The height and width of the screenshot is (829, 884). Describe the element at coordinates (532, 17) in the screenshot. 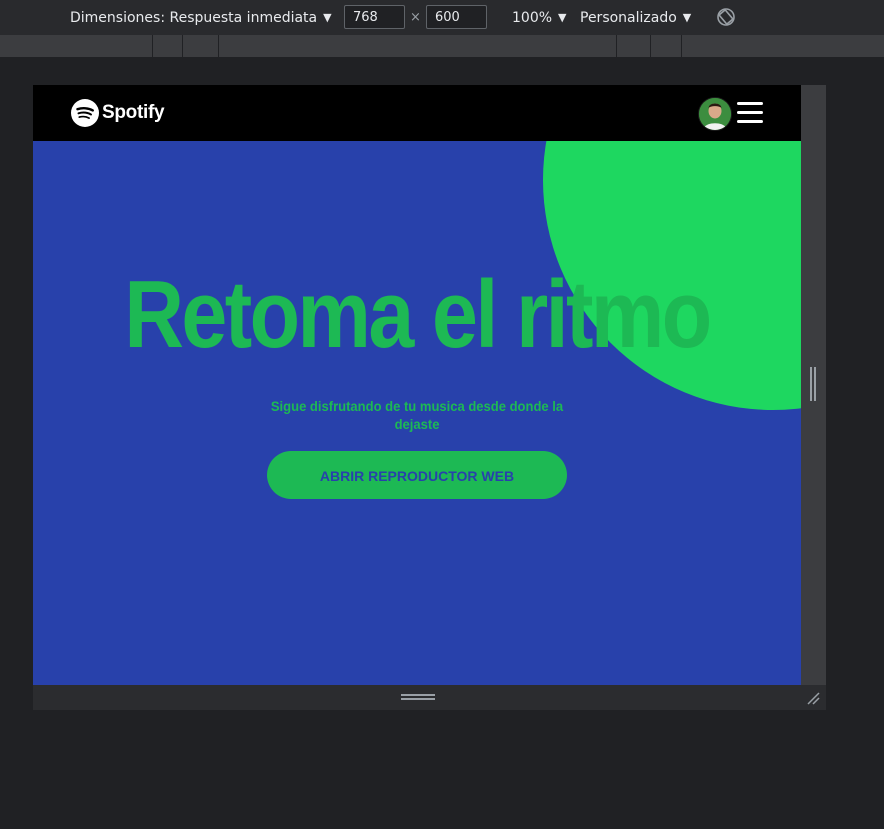

I see `zoom-label: 100%` at that location.